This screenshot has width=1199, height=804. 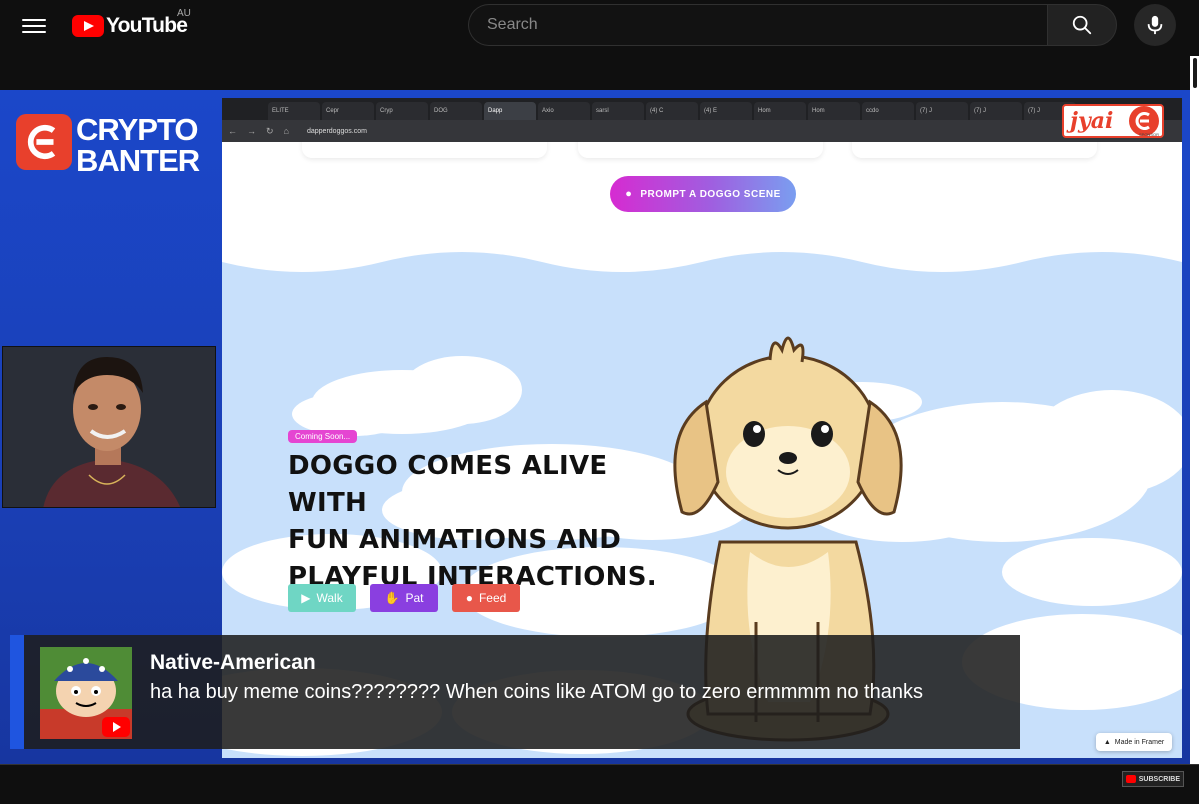 I want to click on sponsor-caption: SPONSOR, so click(x=1148, y=134).